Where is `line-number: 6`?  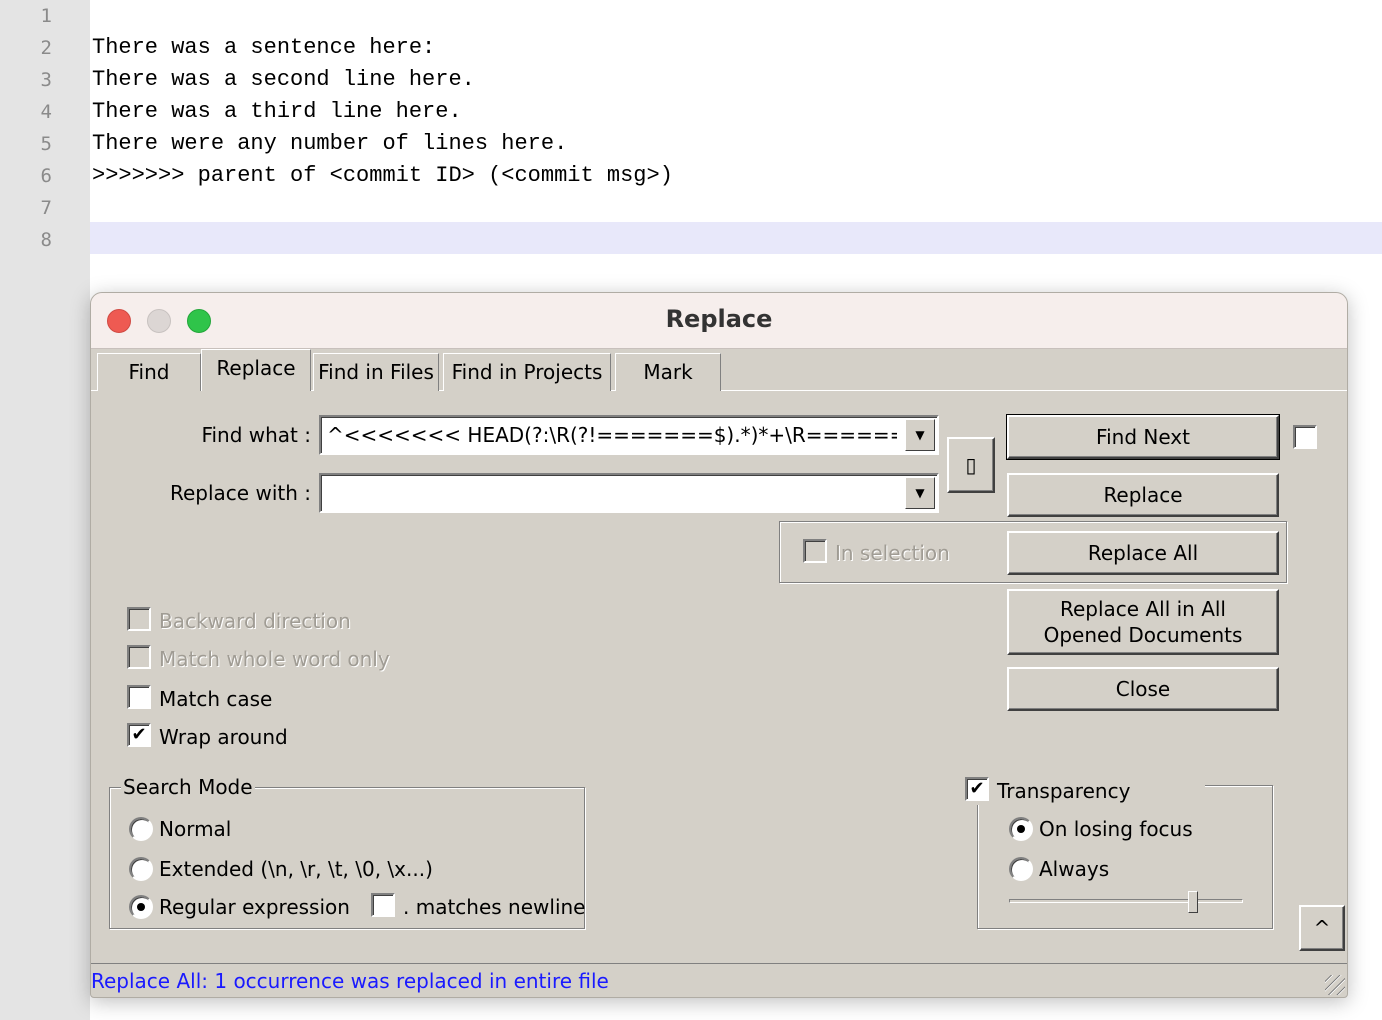
line-number: 6 is located at coordinates (46, 176).